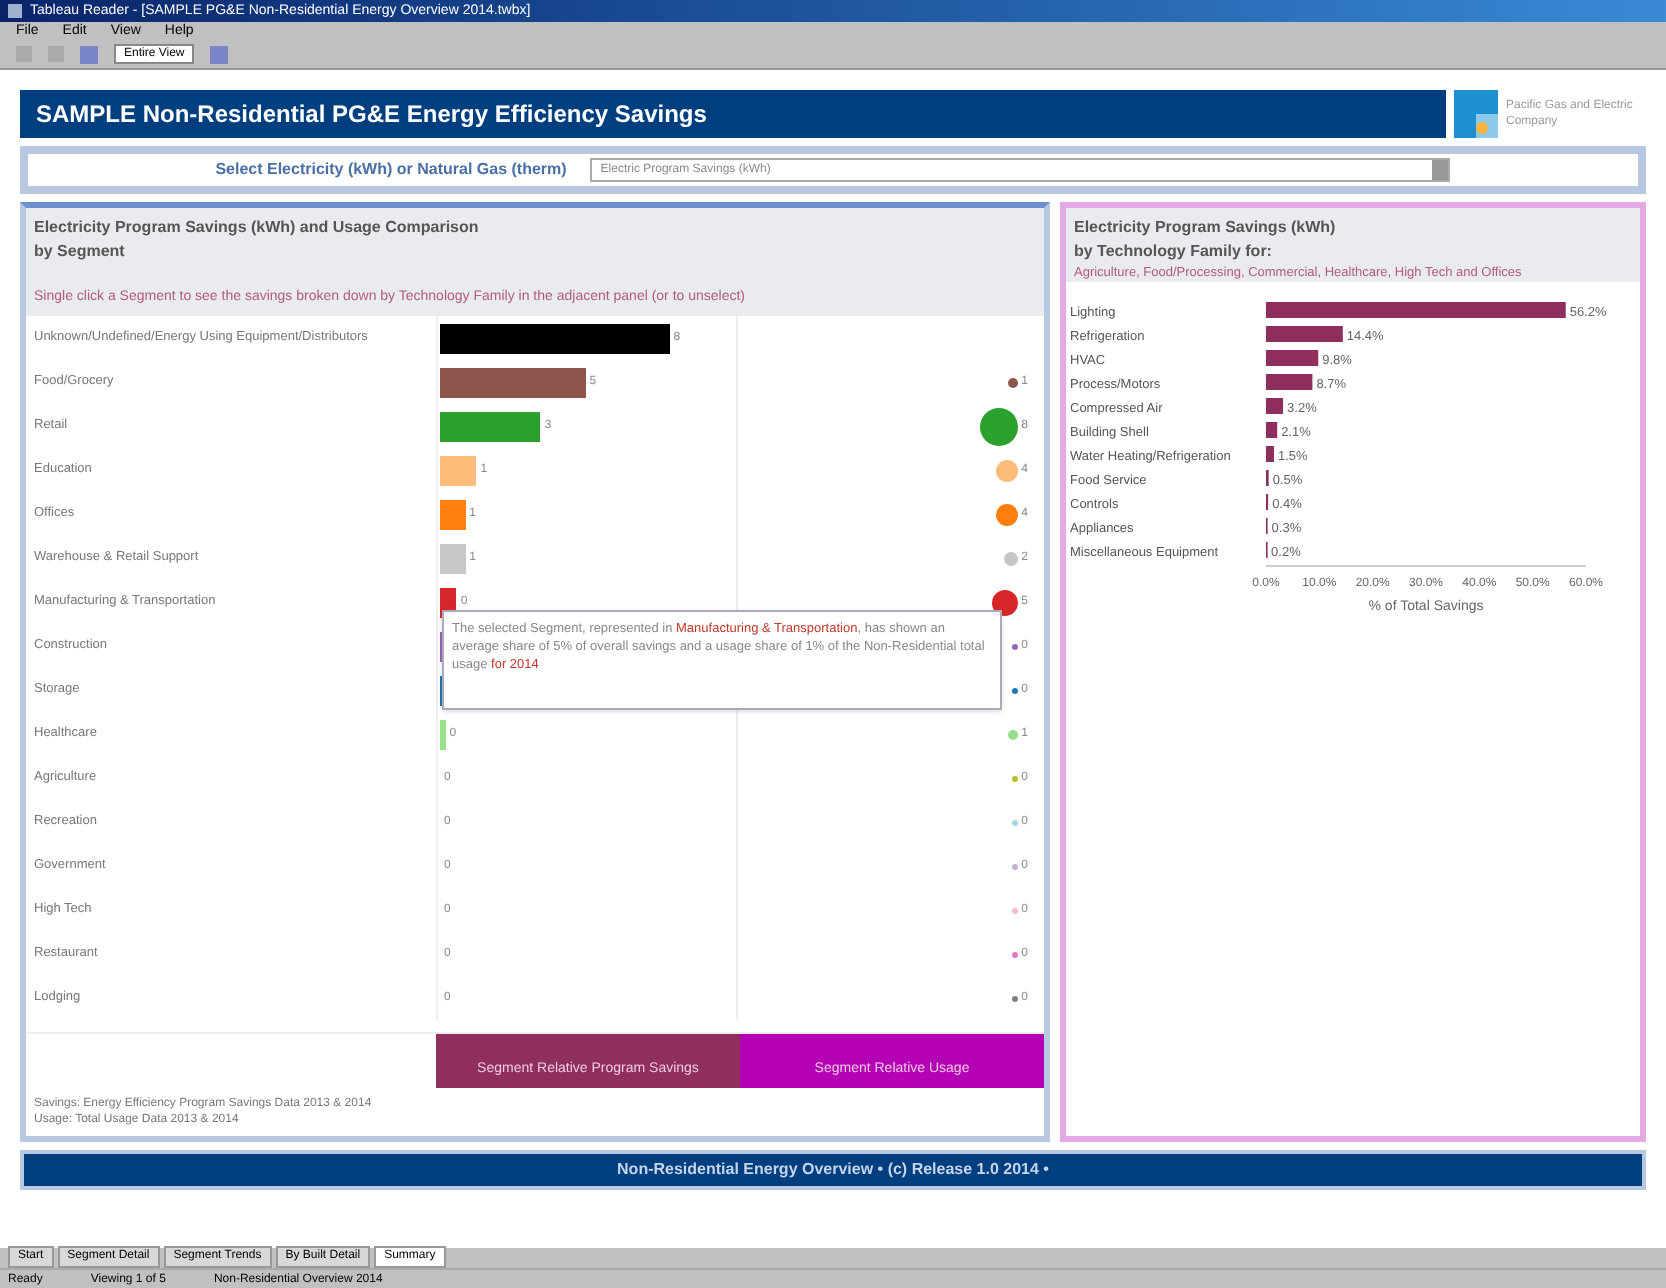 Image resolution: width=1666 pixels, height=1288 pixels. What do you see at coordinates (1174, 252) in the screenshot?
I see `panel-subtitle: by Technology Family for:` at bounding box center [1174, 252].